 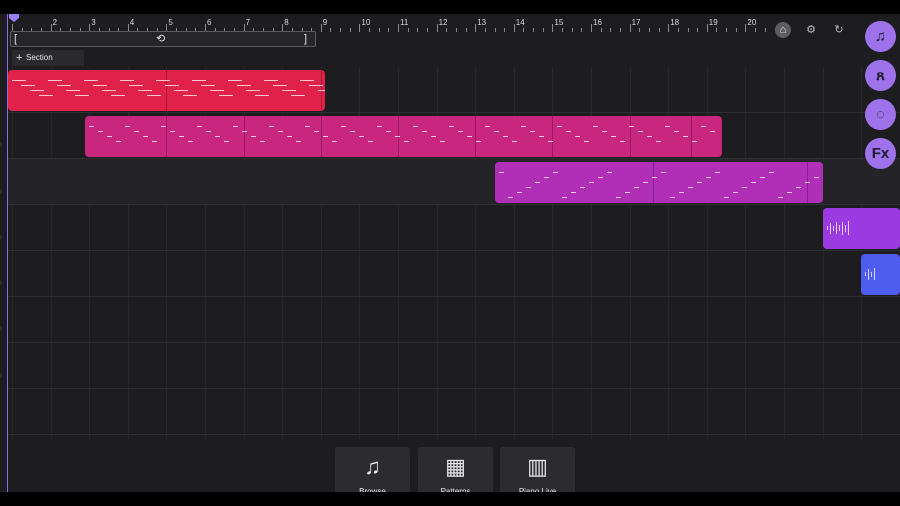 What do you see at coordinates (597, 22) in the screenshot?
I see `bar-number: 16` at bounding box center [597, 22].